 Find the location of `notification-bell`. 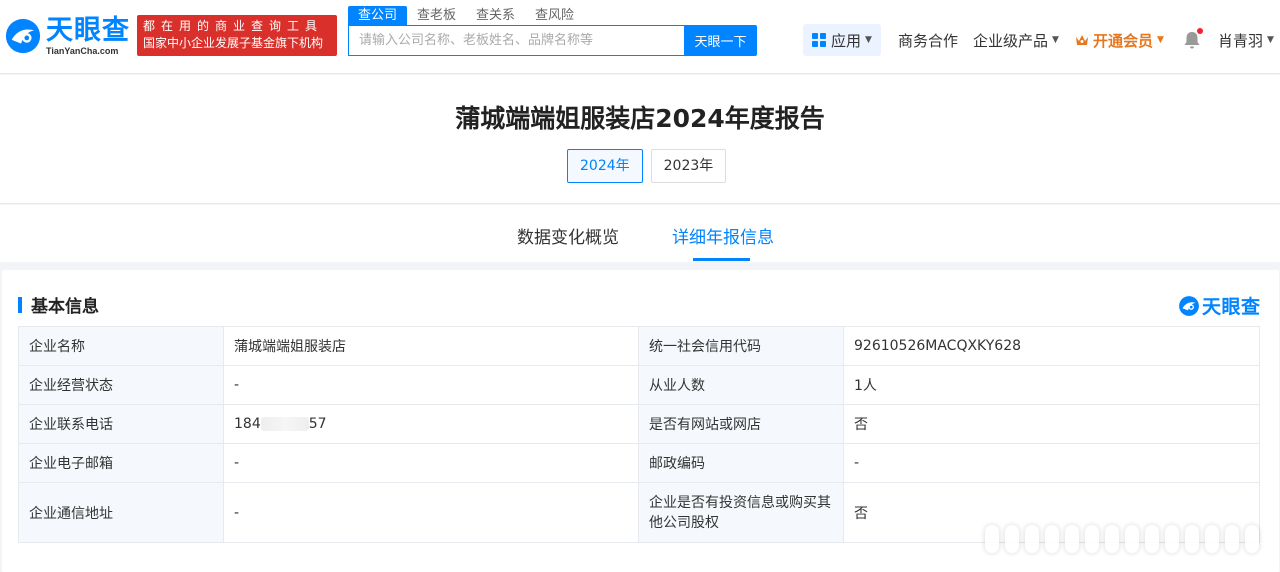

notification-bell is located at coordinates (1193, 40).